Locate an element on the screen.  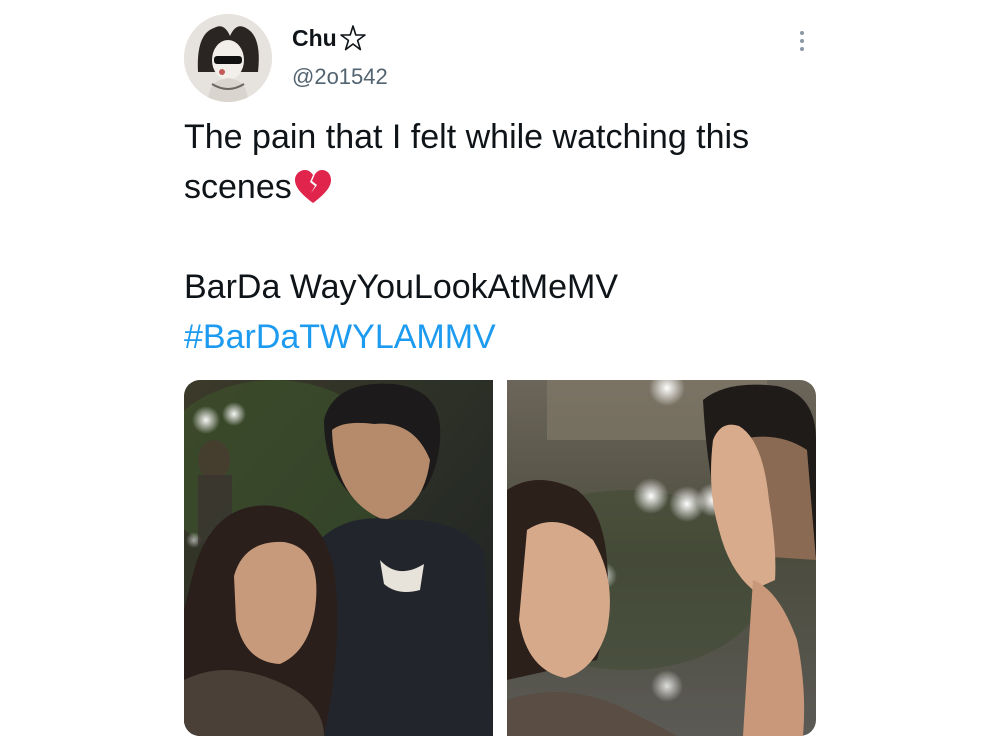
photo-right is located at coordinates (661, 558).